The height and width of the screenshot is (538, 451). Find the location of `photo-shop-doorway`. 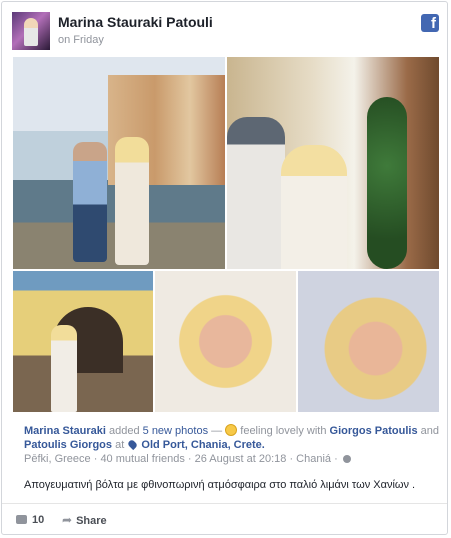

photo-shop-doorway is located at coordinates (83, 341).